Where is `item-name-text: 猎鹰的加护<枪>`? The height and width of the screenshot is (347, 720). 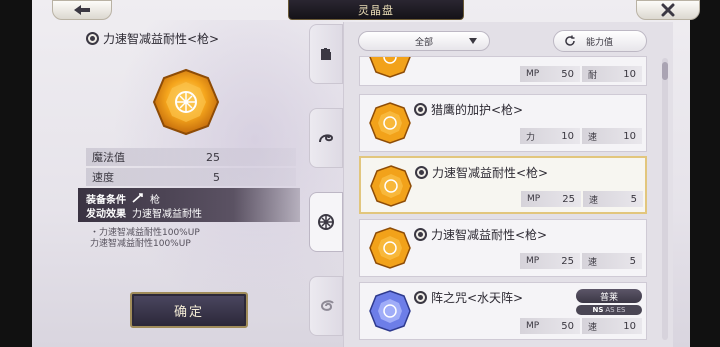 item-name-text: 猎鹰的加护<枪> is located at coordinates (477, 110).